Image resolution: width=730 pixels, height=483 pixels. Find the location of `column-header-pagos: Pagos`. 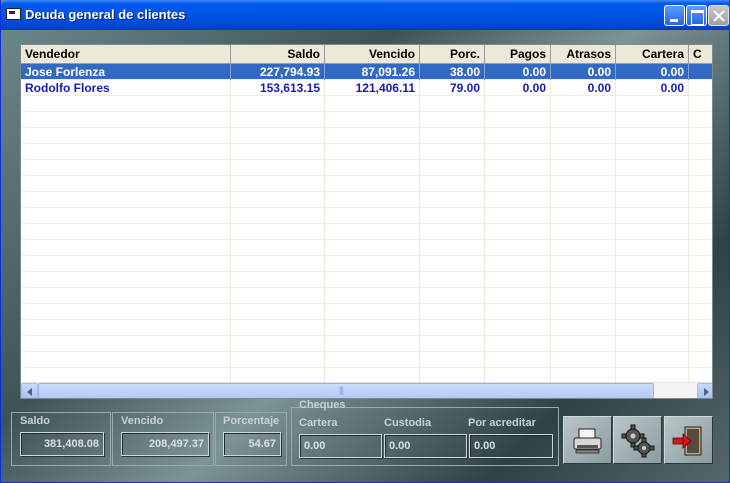

column-header-pagos: Pagos is located at coordinates (518, 54).